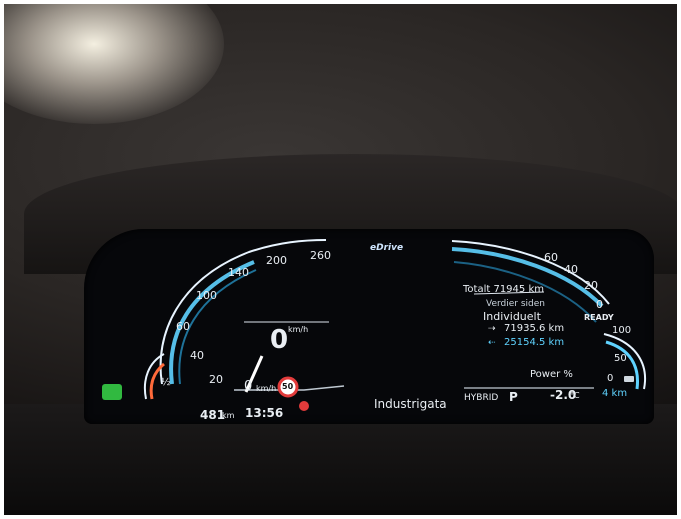 The height and width of the screenshot is (519, 681). Describe the element at coordinates (264, 413) in the screenshot. I see `clock: 13:56` at that location.